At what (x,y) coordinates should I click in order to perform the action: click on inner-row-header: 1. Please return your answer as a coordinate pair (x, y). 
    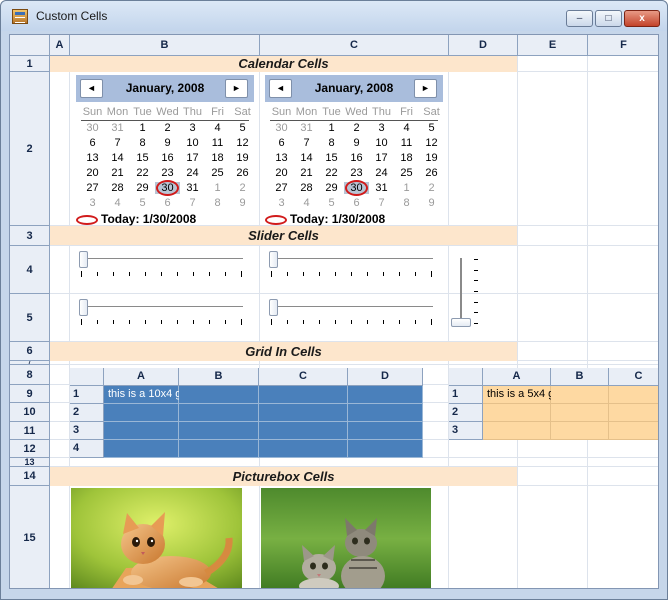
    Looking at the image, I should click on (466, 395).